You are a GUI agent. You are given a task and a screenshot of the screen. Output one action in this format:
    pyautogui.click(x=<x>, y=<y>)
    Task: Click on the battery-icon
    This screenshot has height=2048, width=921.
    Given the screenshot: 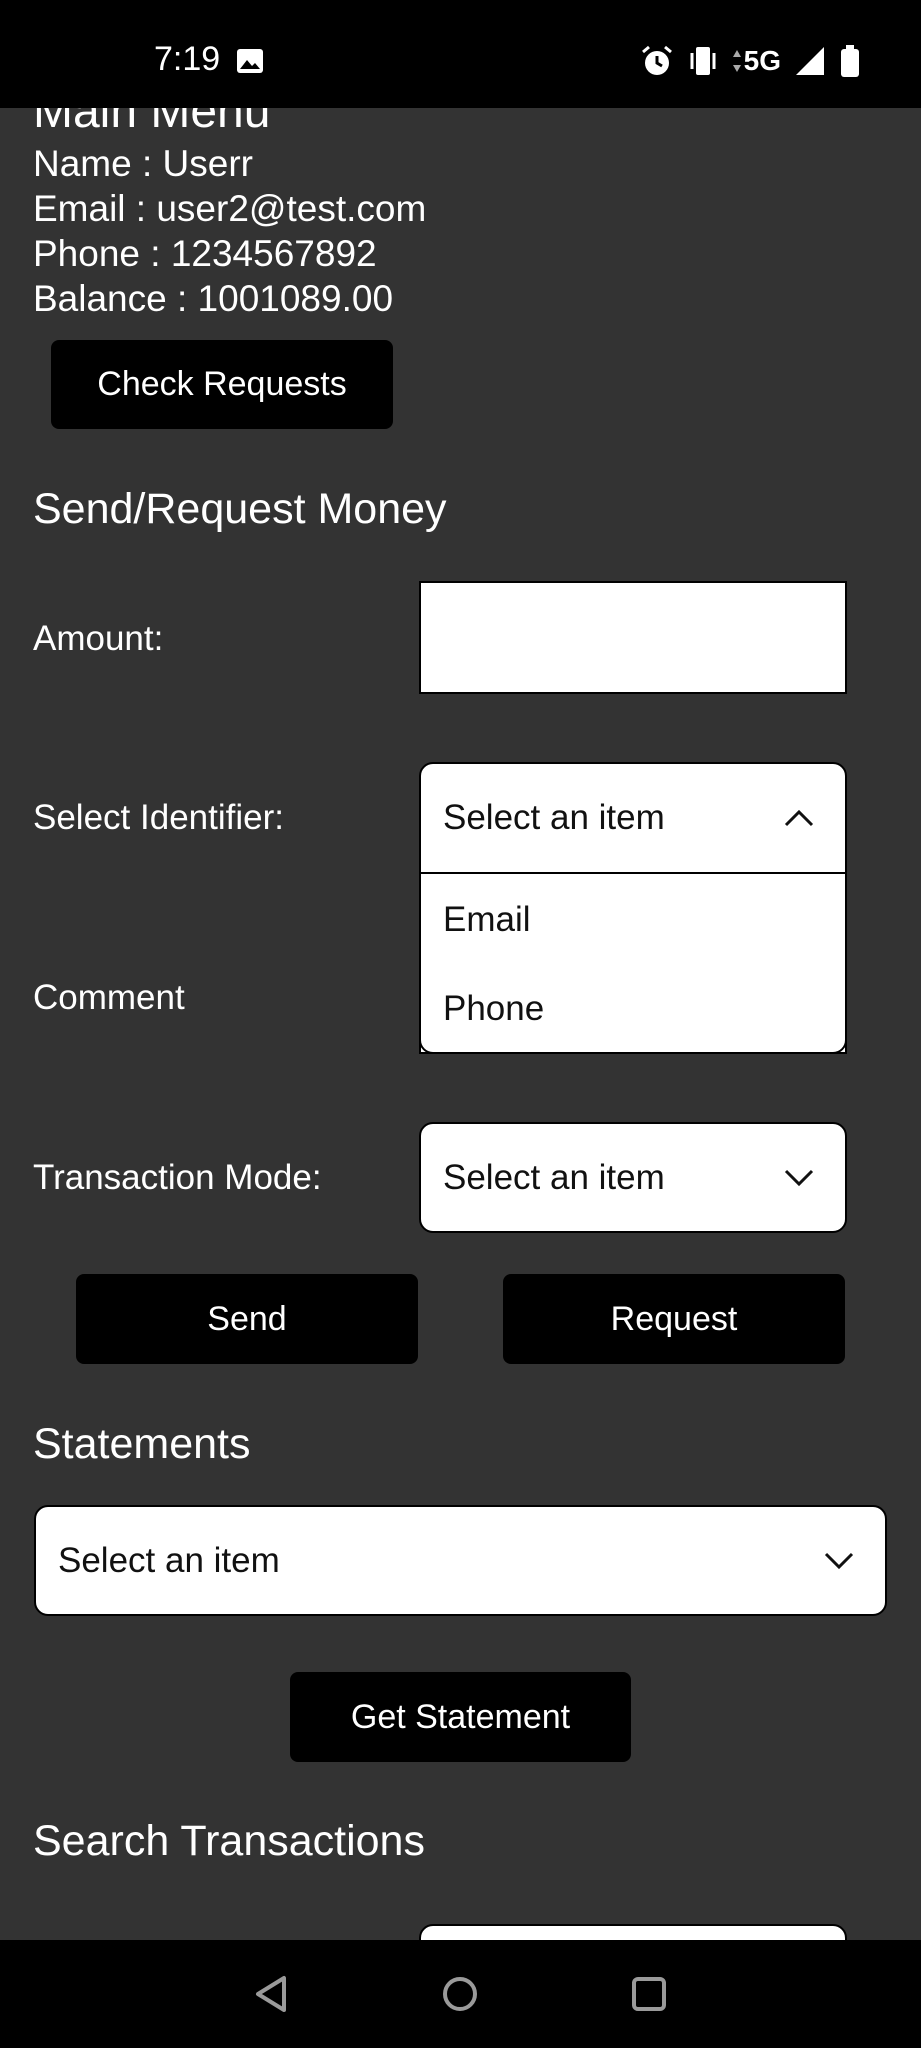 What is the action you would take?
    pyautogui.click(x=850, y=61)
    